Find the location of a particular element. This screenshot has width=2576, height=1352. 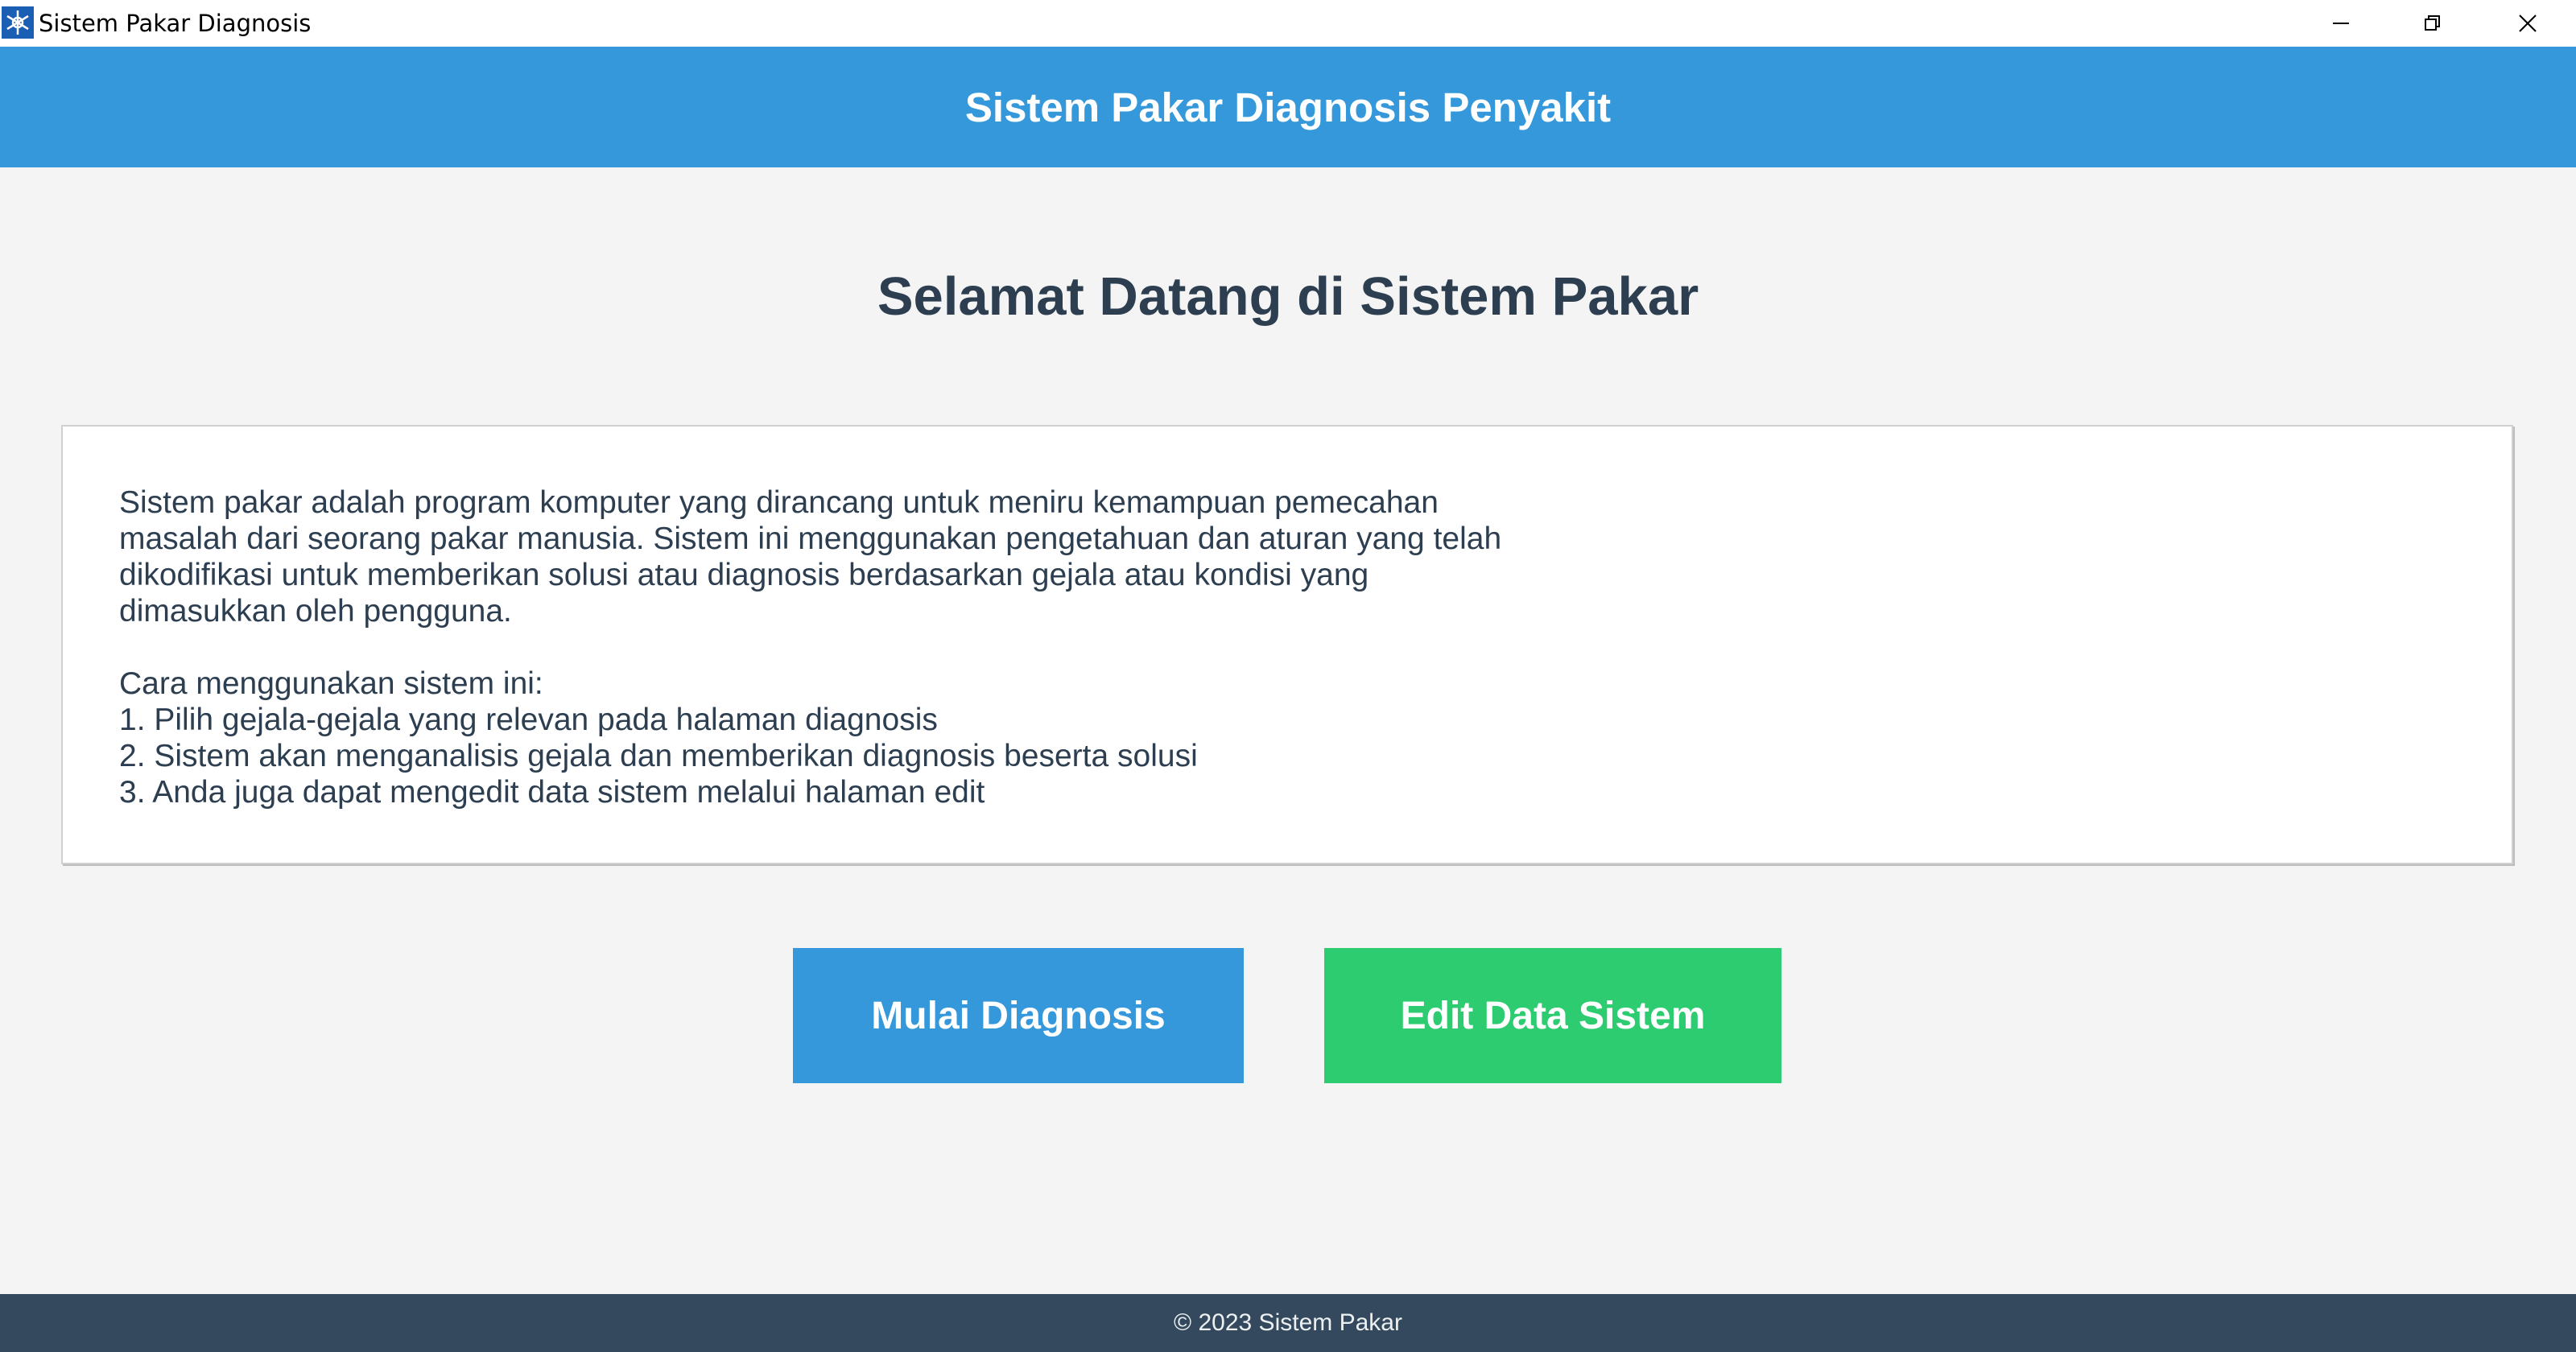

minimize-button is located at coordinates (2341, 23).